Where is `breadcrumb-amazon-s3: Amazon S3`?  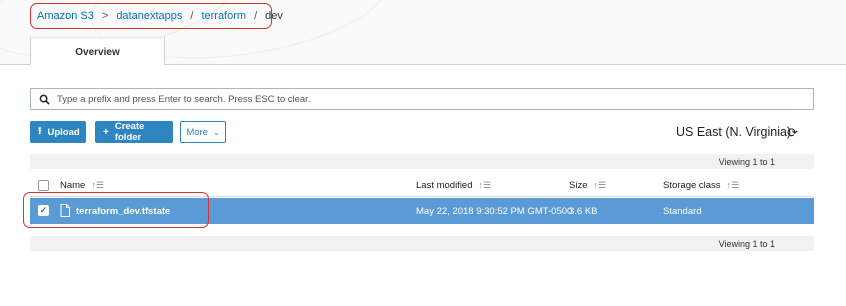 breadcrumb-amazon-s3: Amazon S3 is located at coordinates (65, 16).